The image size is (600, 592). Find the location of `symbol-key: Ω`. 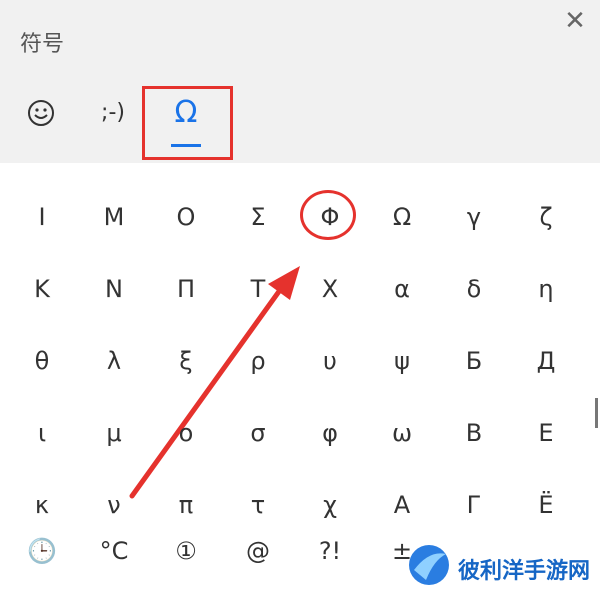

symbol-key: Ω is located at coordinates (402, 217).